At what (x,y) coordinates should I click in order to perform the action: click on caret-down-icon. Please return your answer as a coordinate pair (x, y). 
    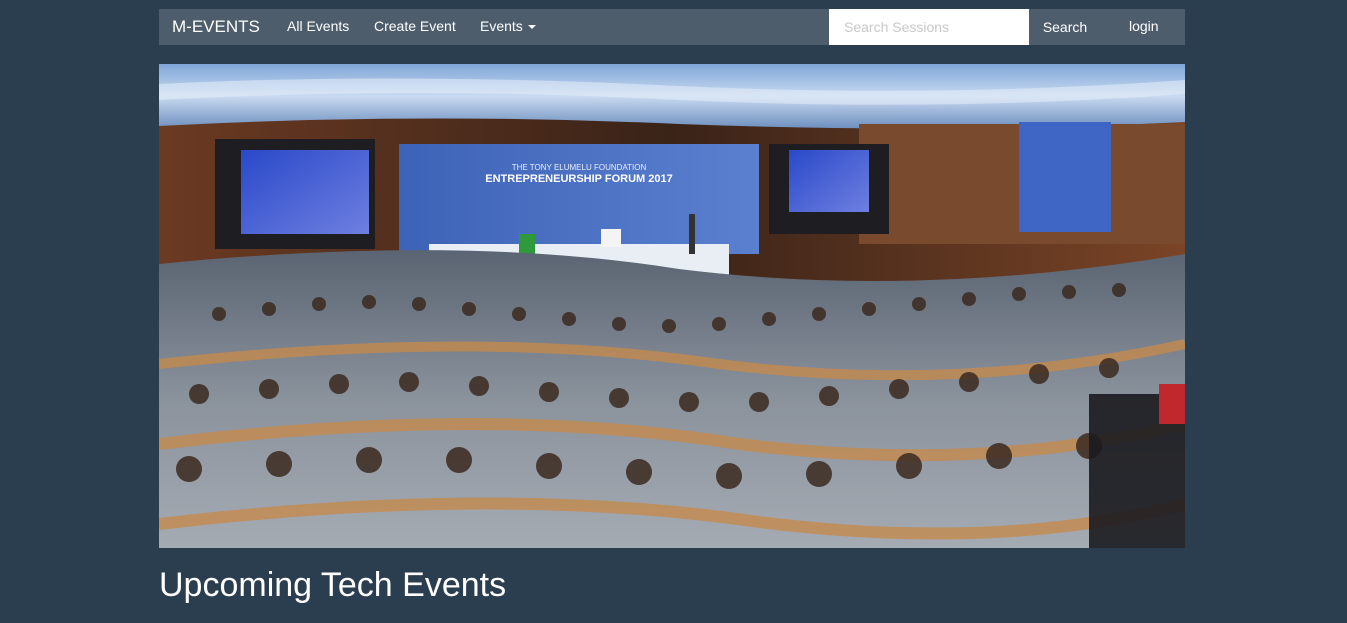
    Looking at the image, I should click on (531, 27).